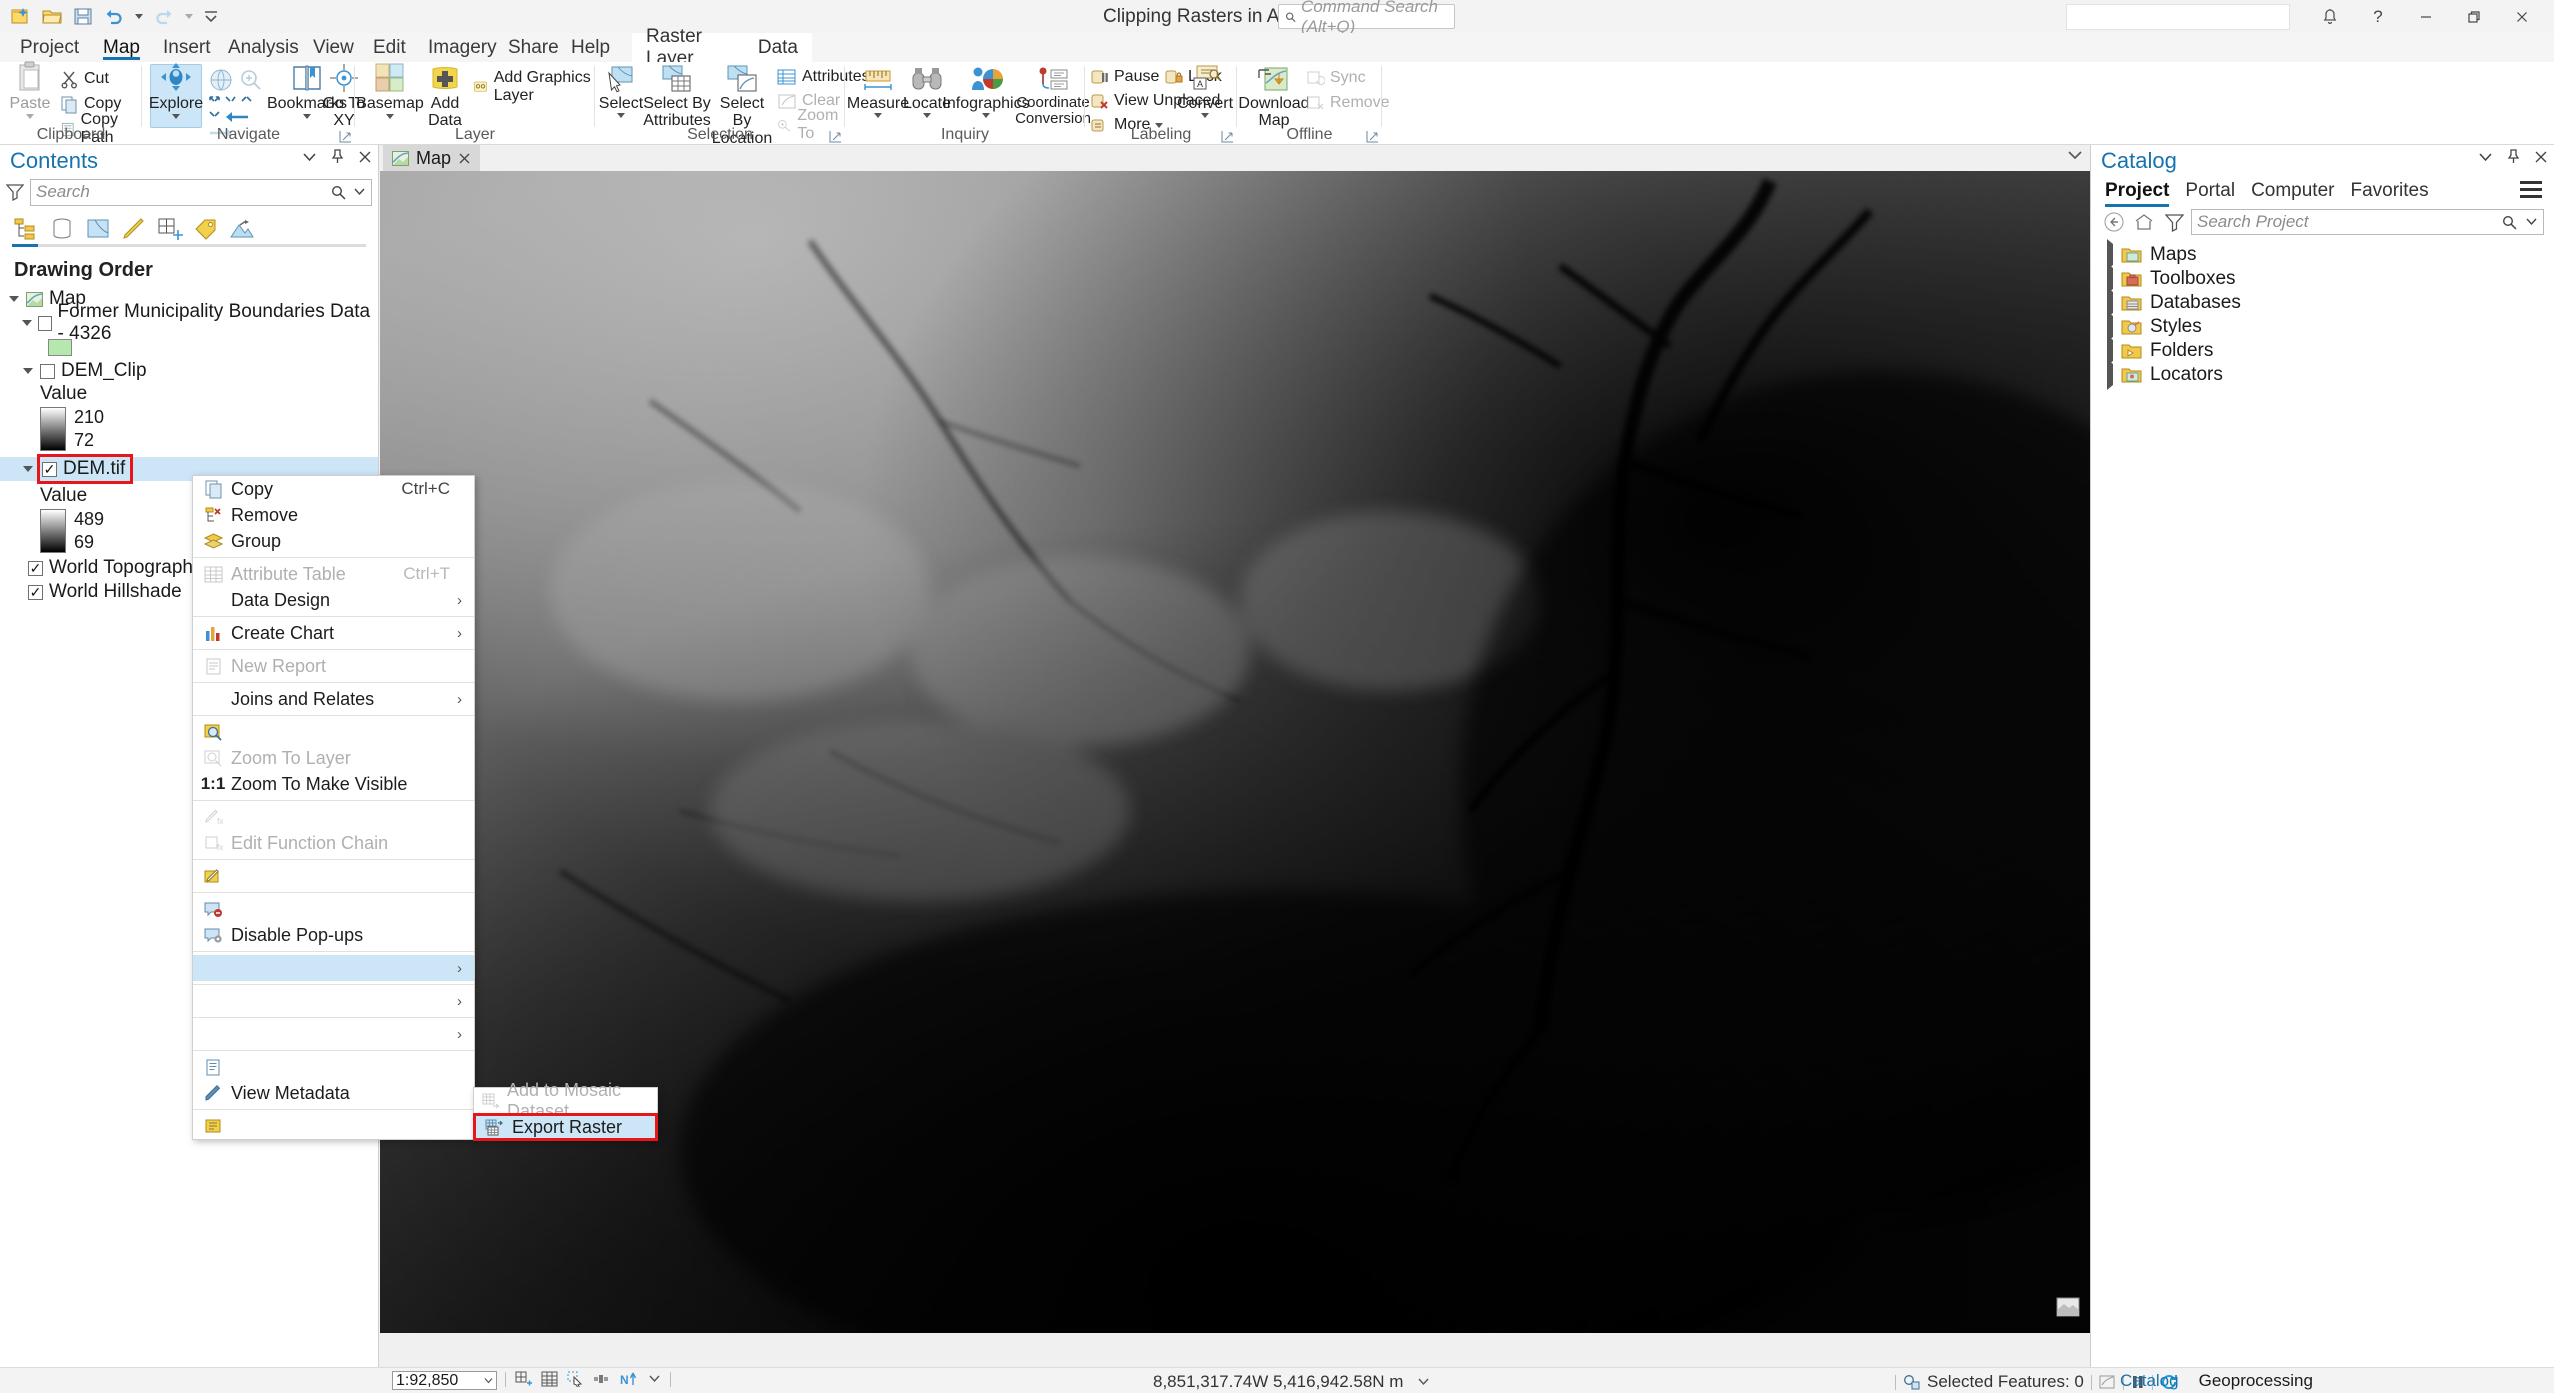 This screenshot has width=2554, height=1393. Describe the element at coordinates (2144, 222) in the screenshot. I see `home-icon` at that location.